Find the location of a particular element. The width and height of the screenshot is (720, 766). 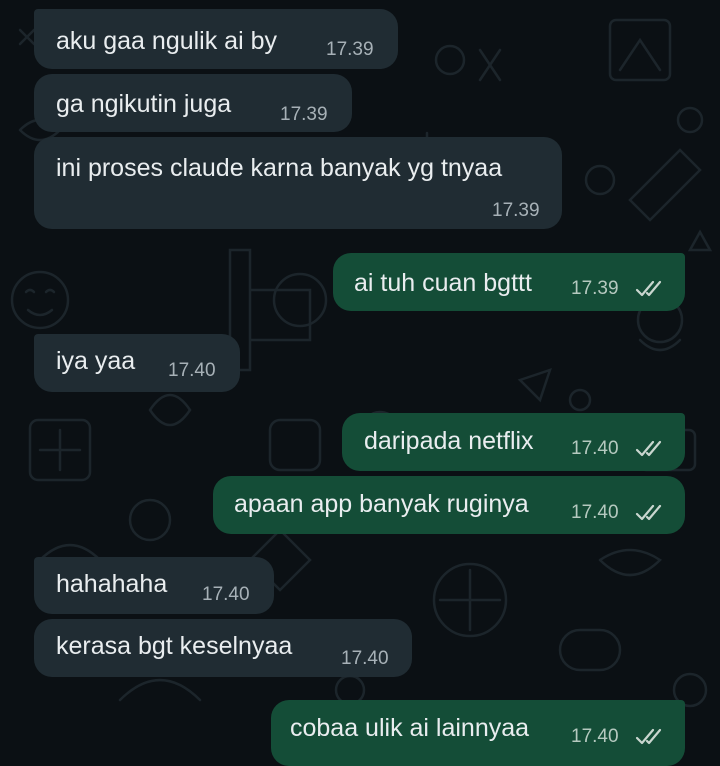

message-text: hahahaha is located at coordinates (112, 584).